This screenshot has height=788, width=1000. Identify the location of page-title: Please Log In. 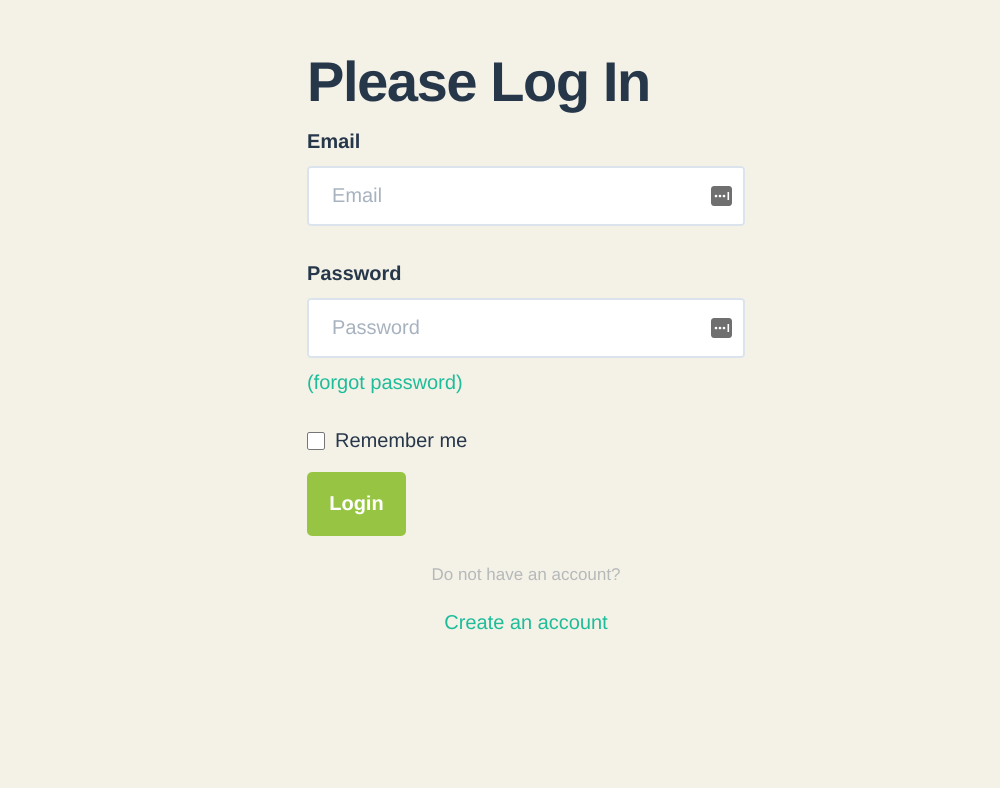
(479, 82).